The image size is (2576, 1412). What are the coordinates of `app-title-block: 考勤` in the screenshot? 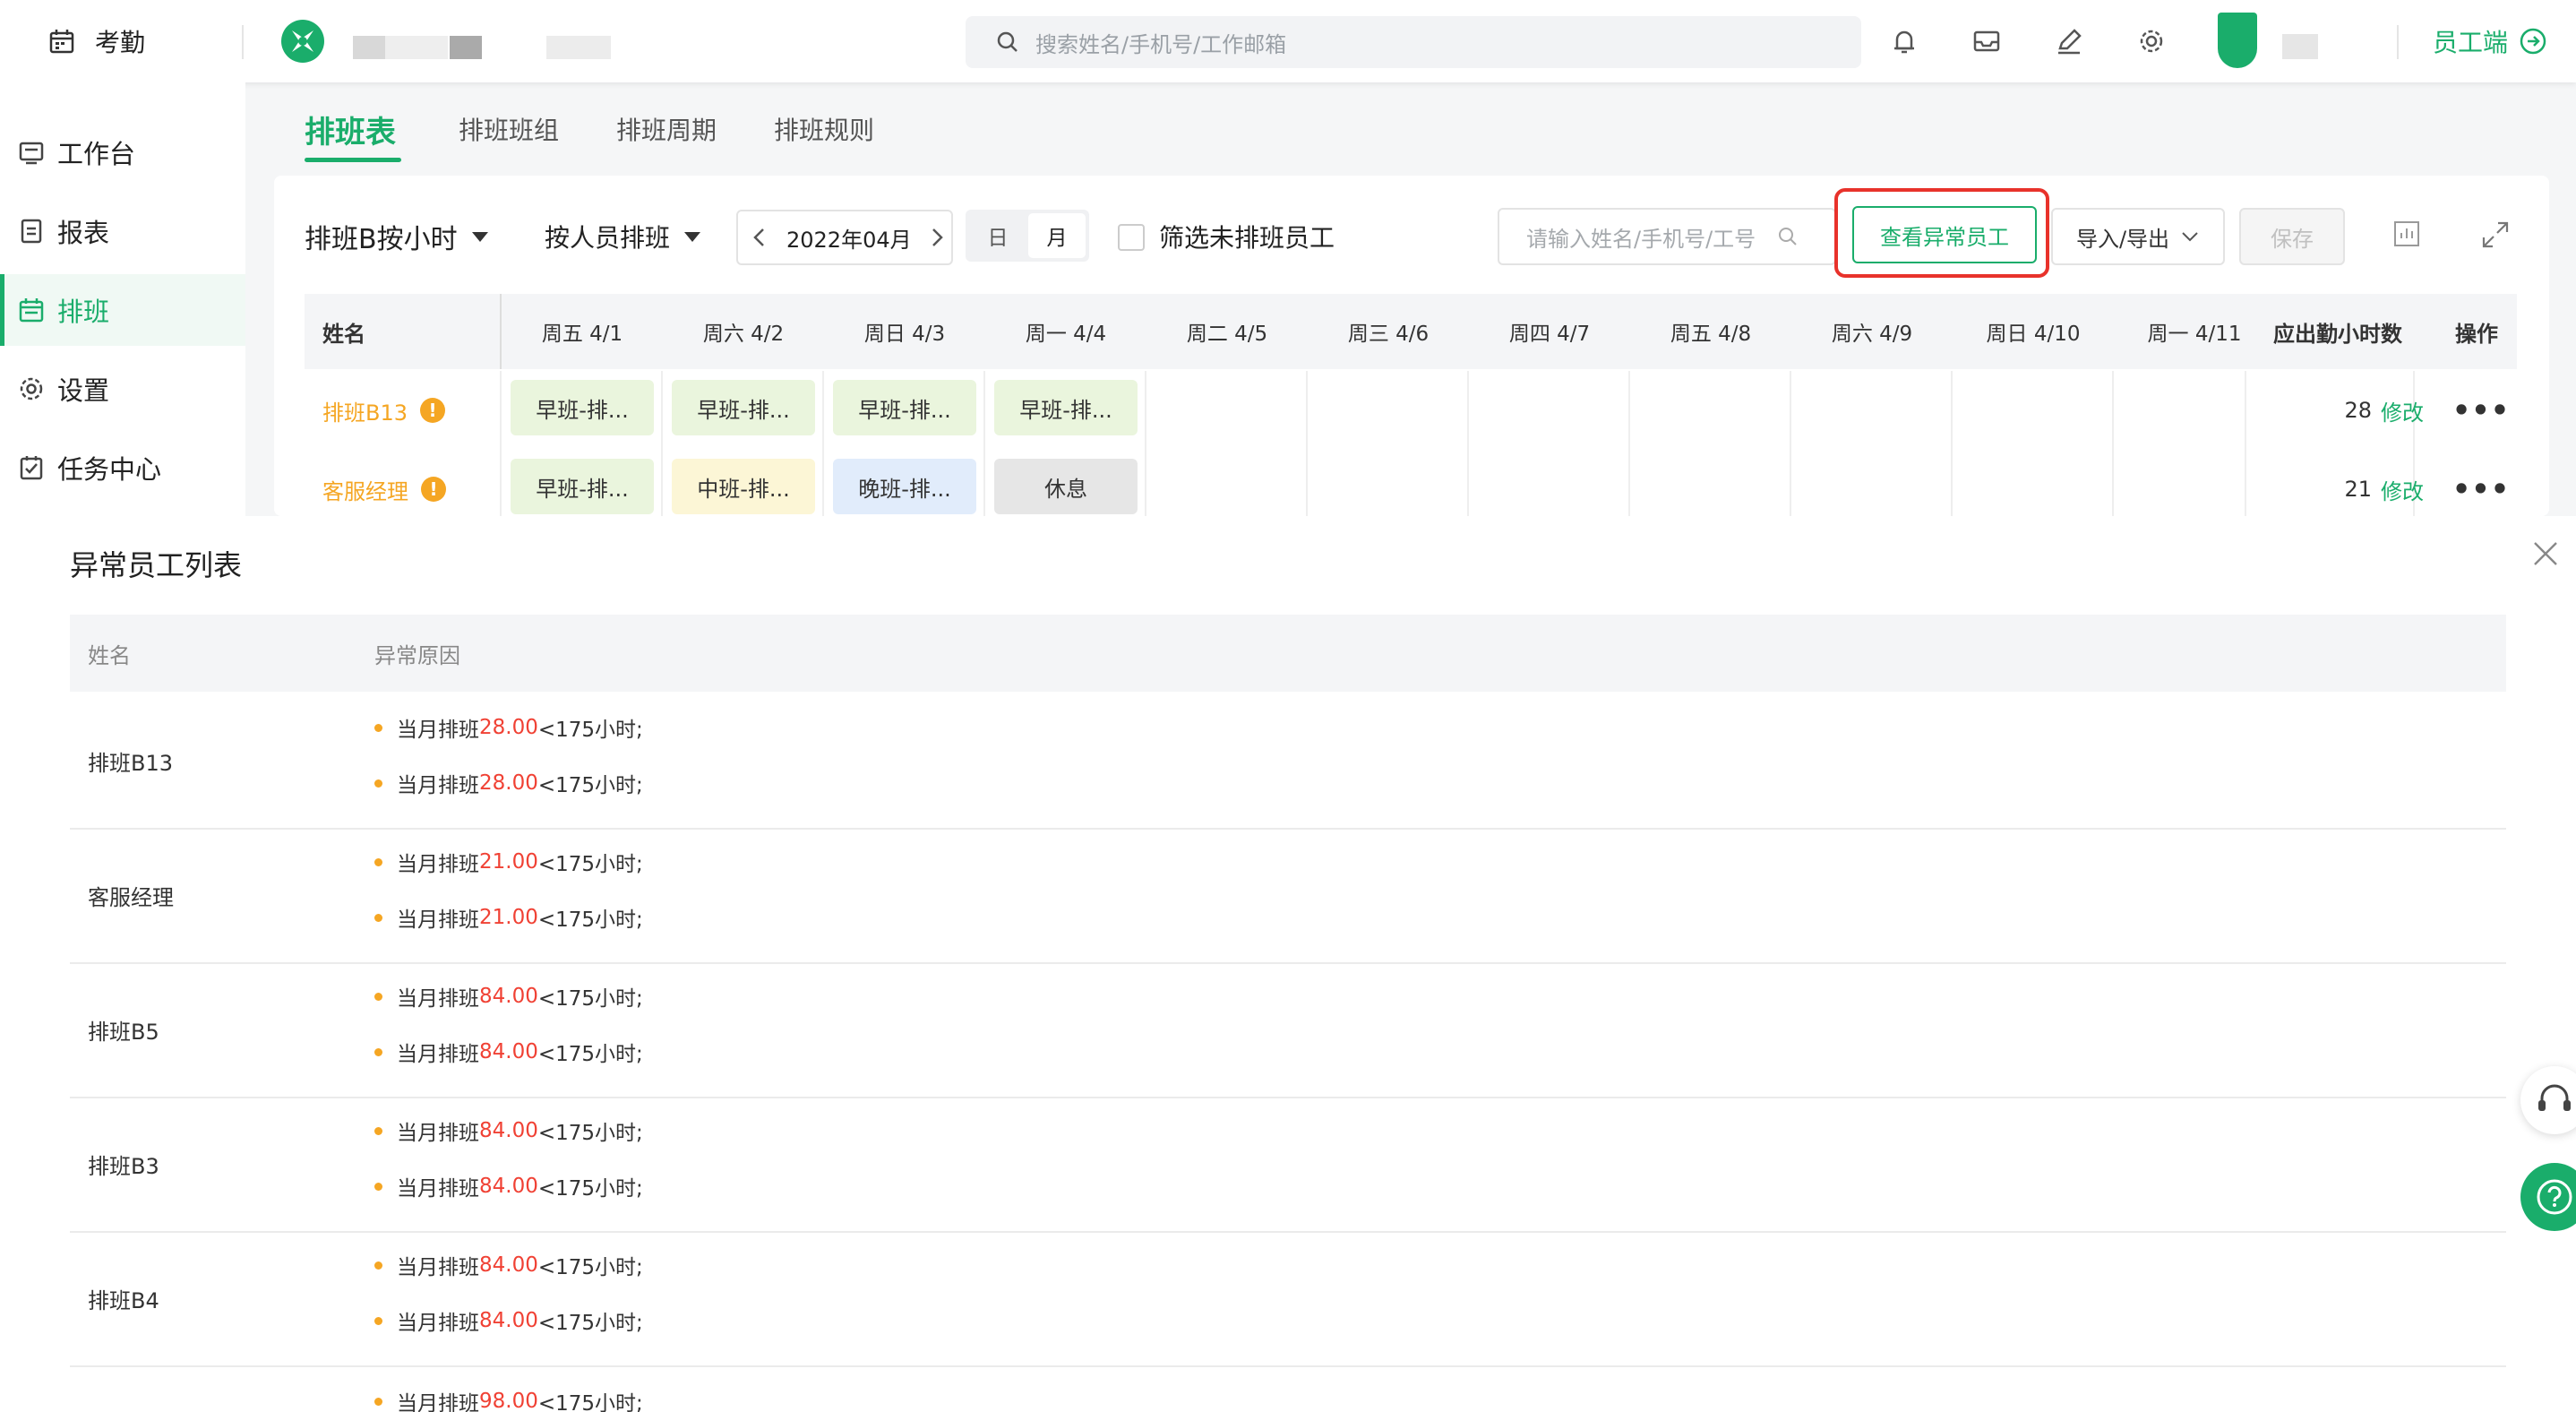 It's located at (96, 41).